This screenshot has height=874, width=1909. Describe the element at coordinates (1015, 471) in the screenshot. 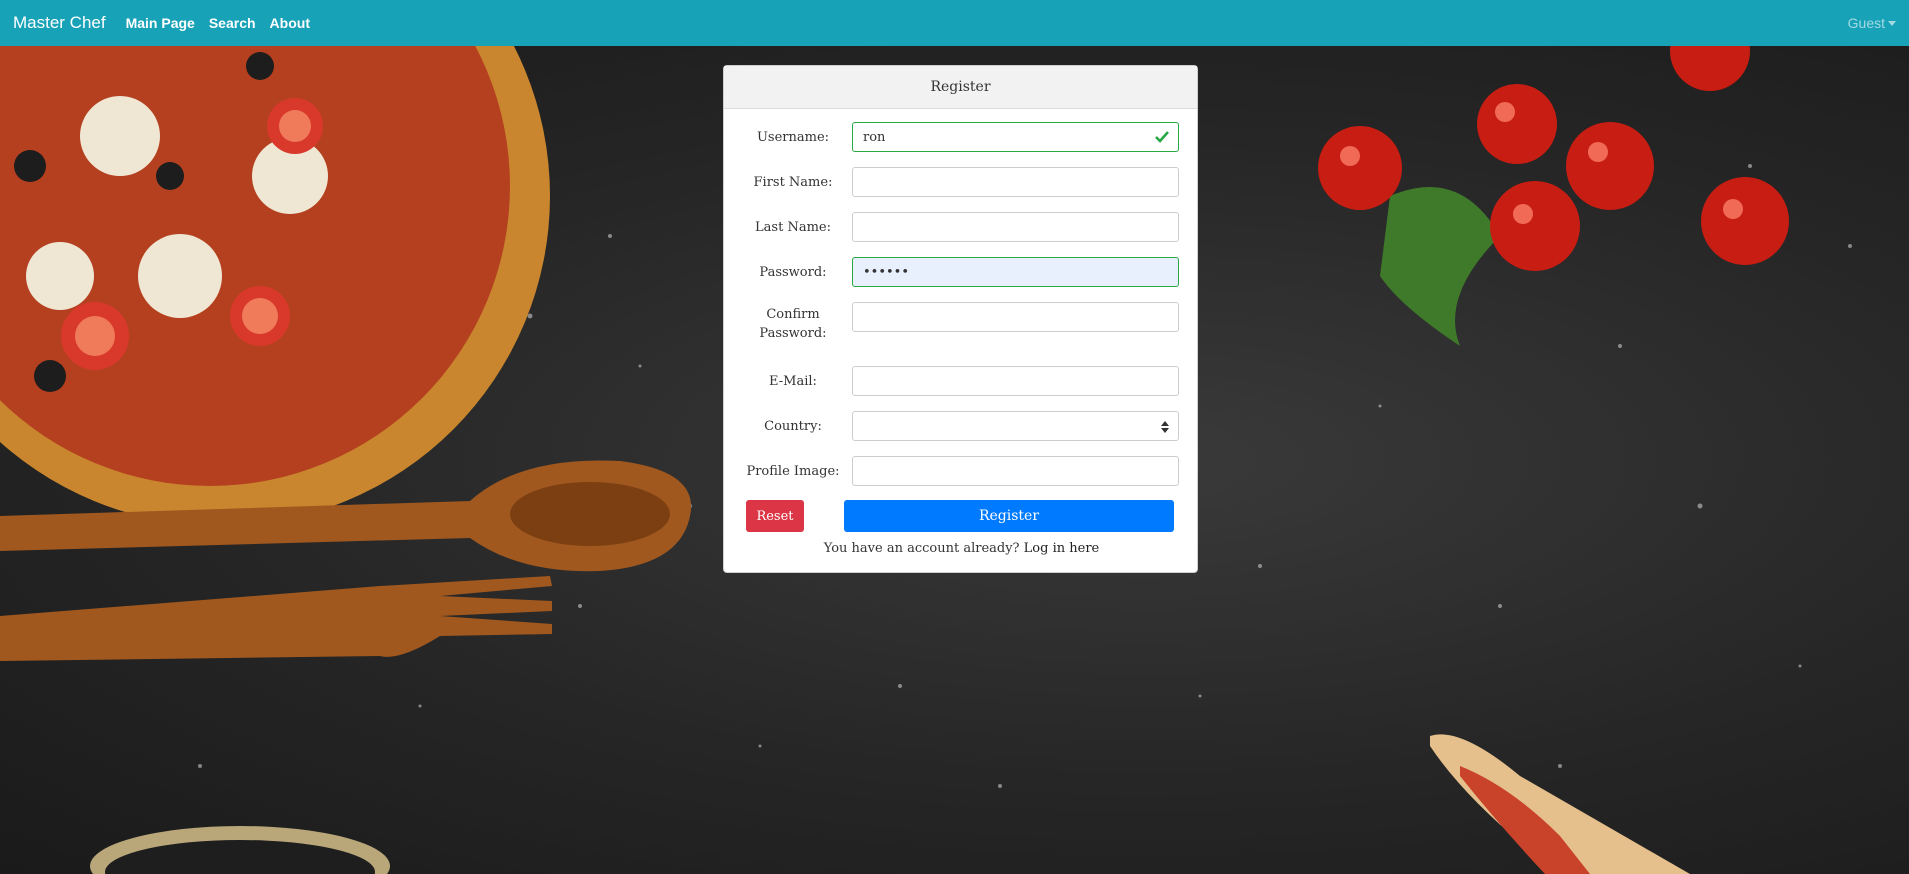

I see `profile-image-input` at that location.